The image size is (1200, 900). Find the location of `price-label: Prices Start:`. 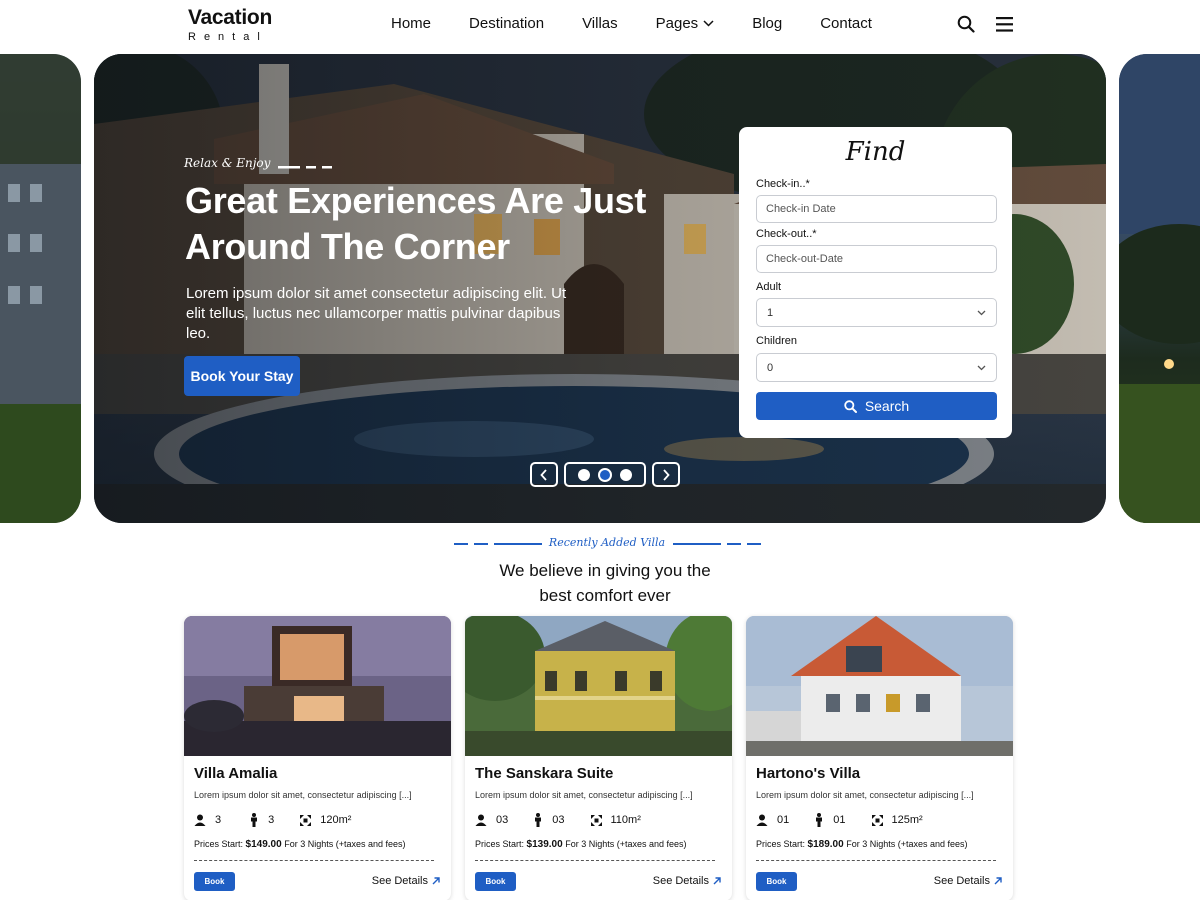

price-label: Prices Start: is located at coordinates (781, 844).